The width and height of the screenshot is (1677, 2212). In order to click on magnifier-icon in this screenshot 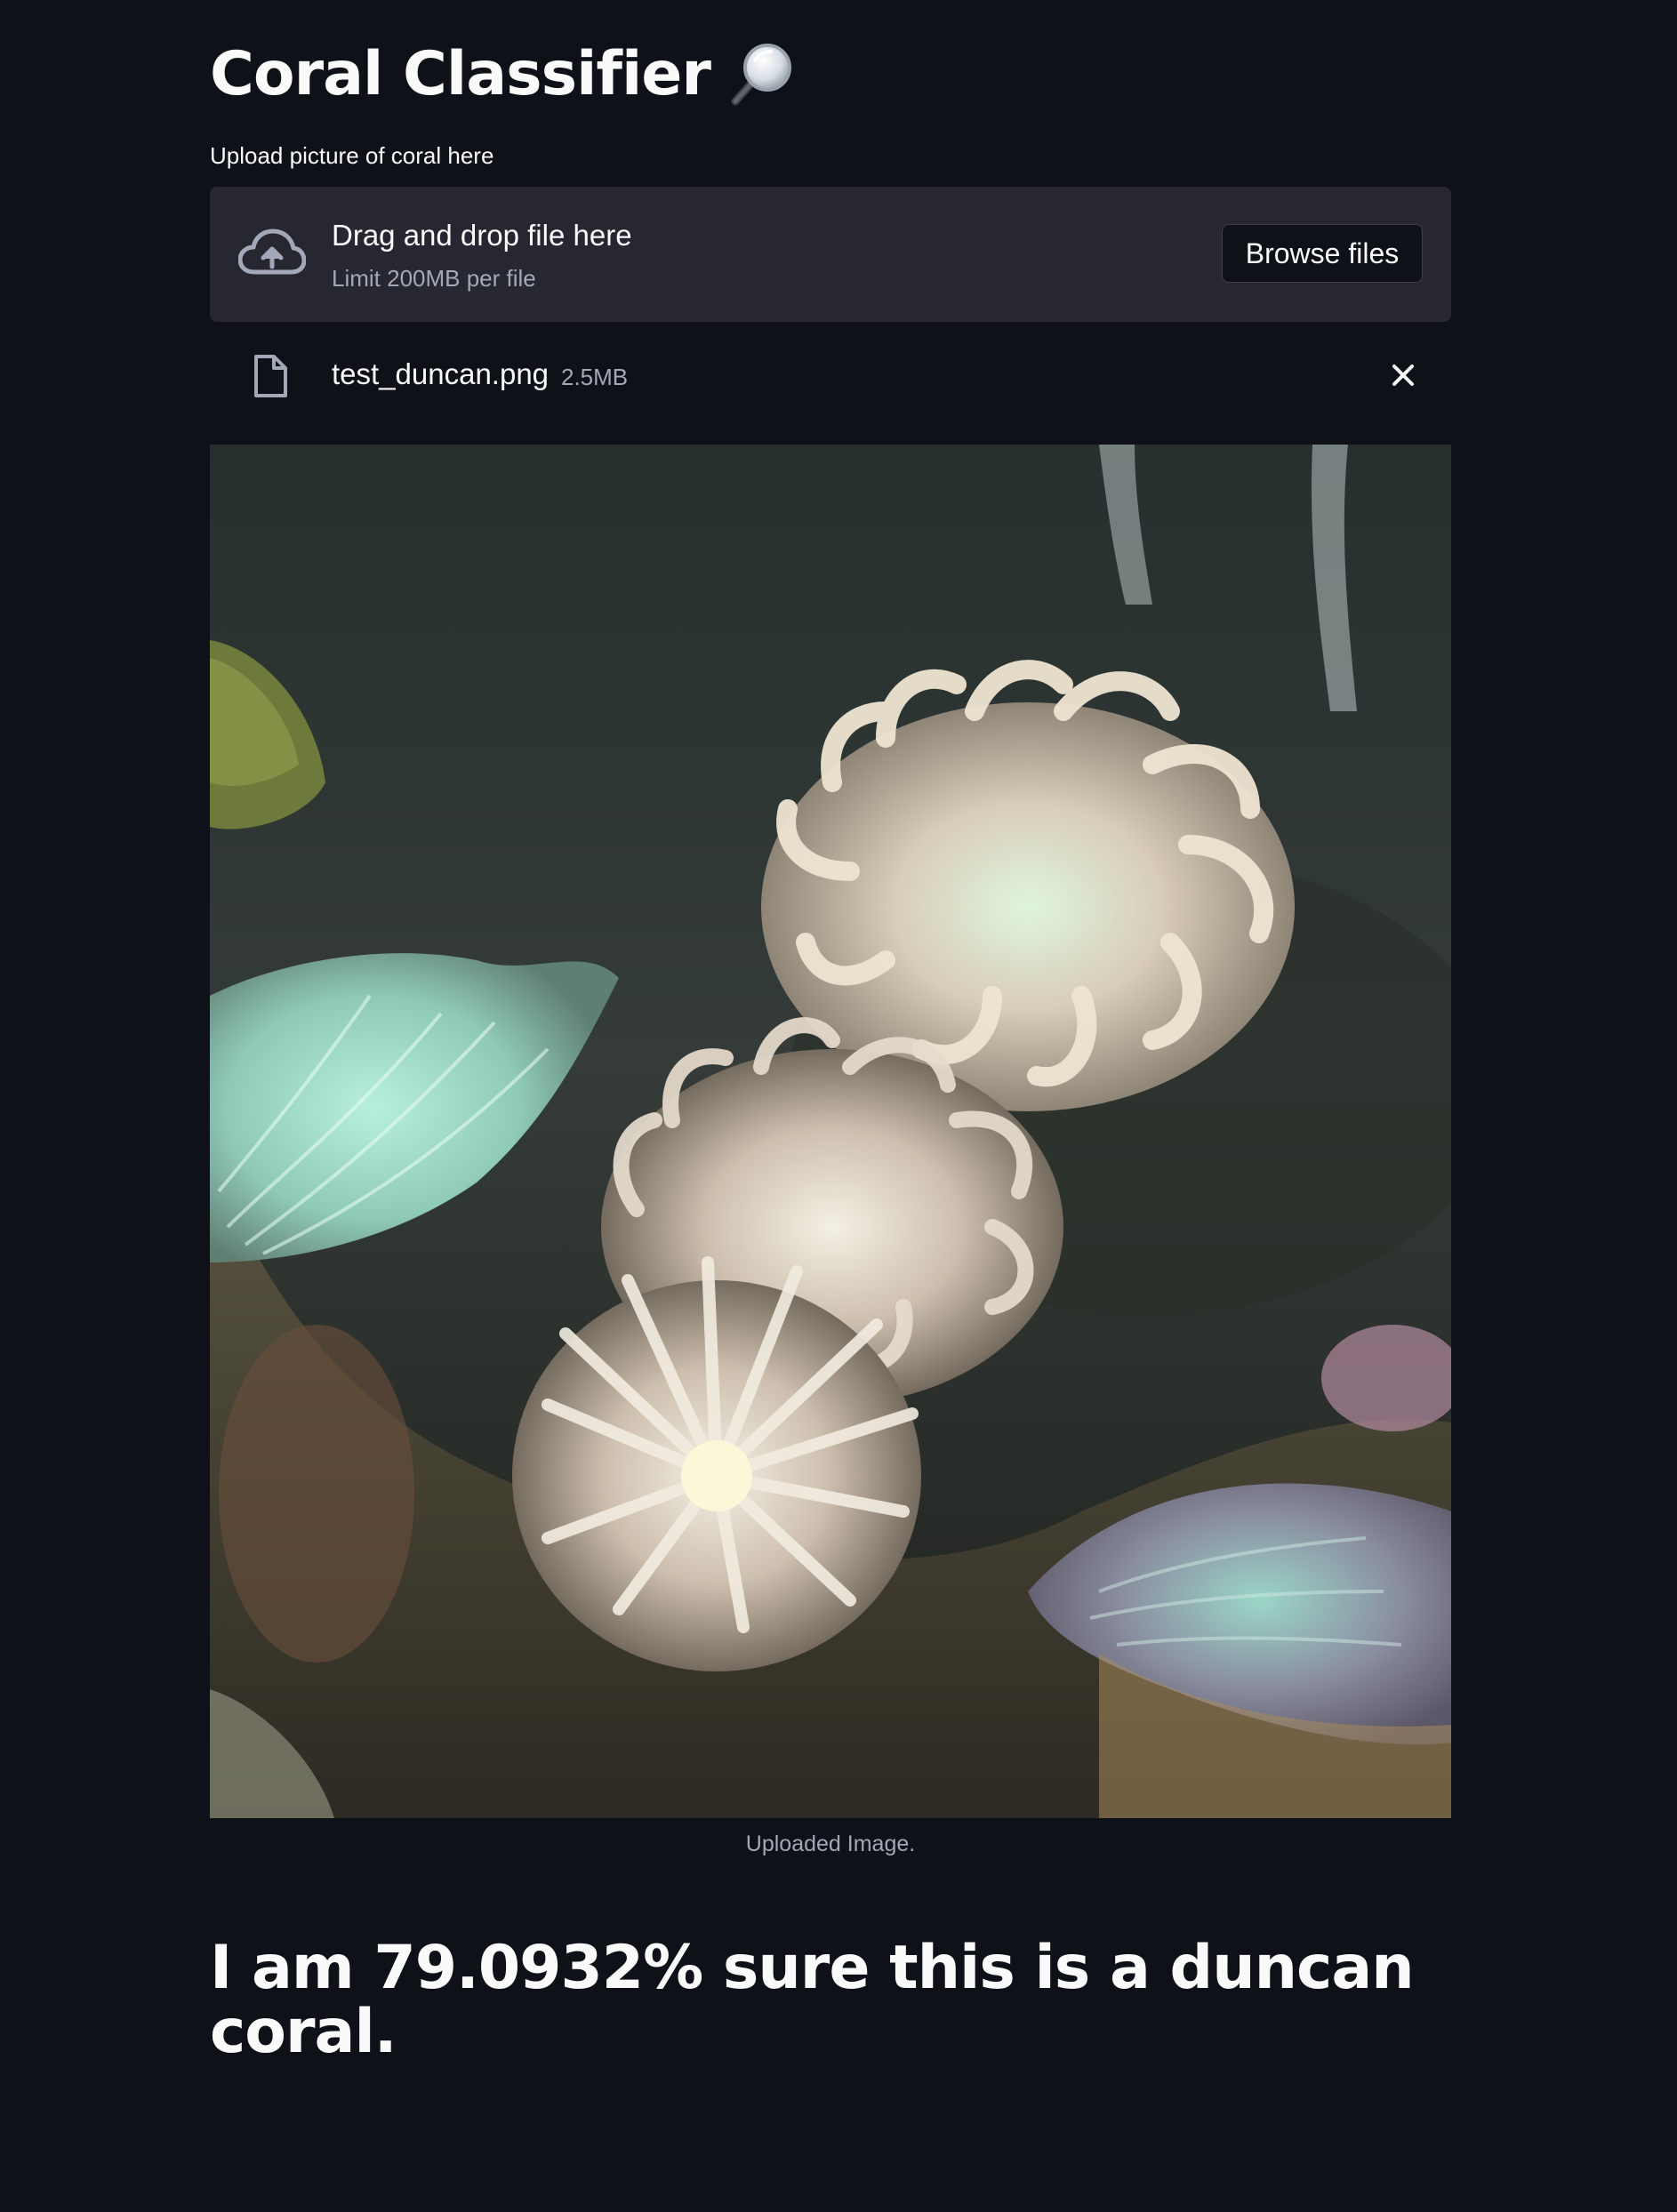, I will do `click(761, 74)`.